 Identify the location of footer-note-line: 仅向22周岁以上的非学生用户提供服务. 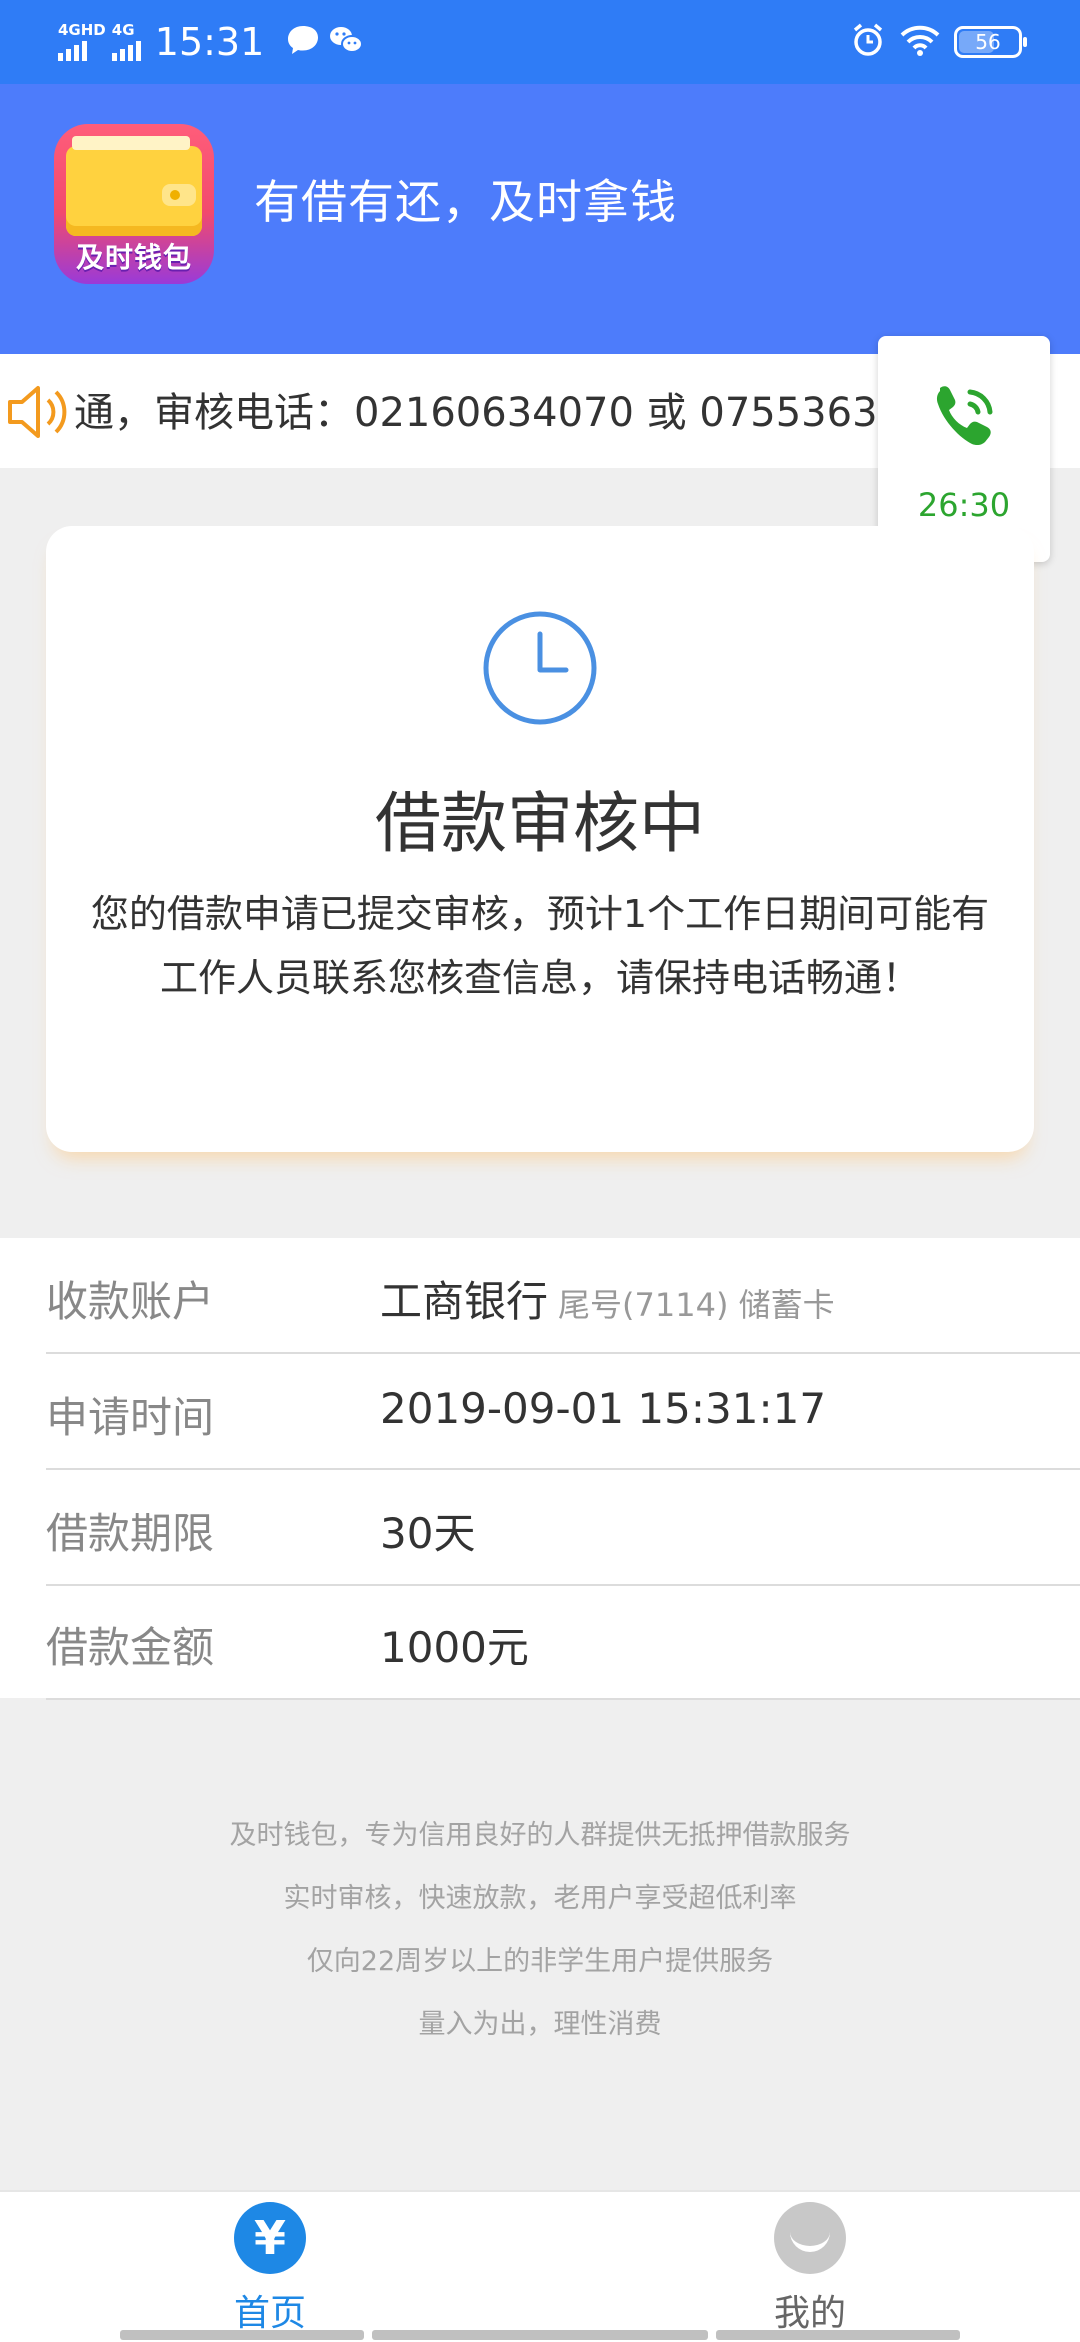
(540, 1961).